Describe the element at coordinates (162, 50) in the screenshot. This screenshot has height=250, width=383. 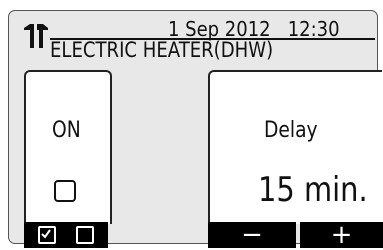
I see `page-title: ELECTRIC HEATER(DHW)` at that location.